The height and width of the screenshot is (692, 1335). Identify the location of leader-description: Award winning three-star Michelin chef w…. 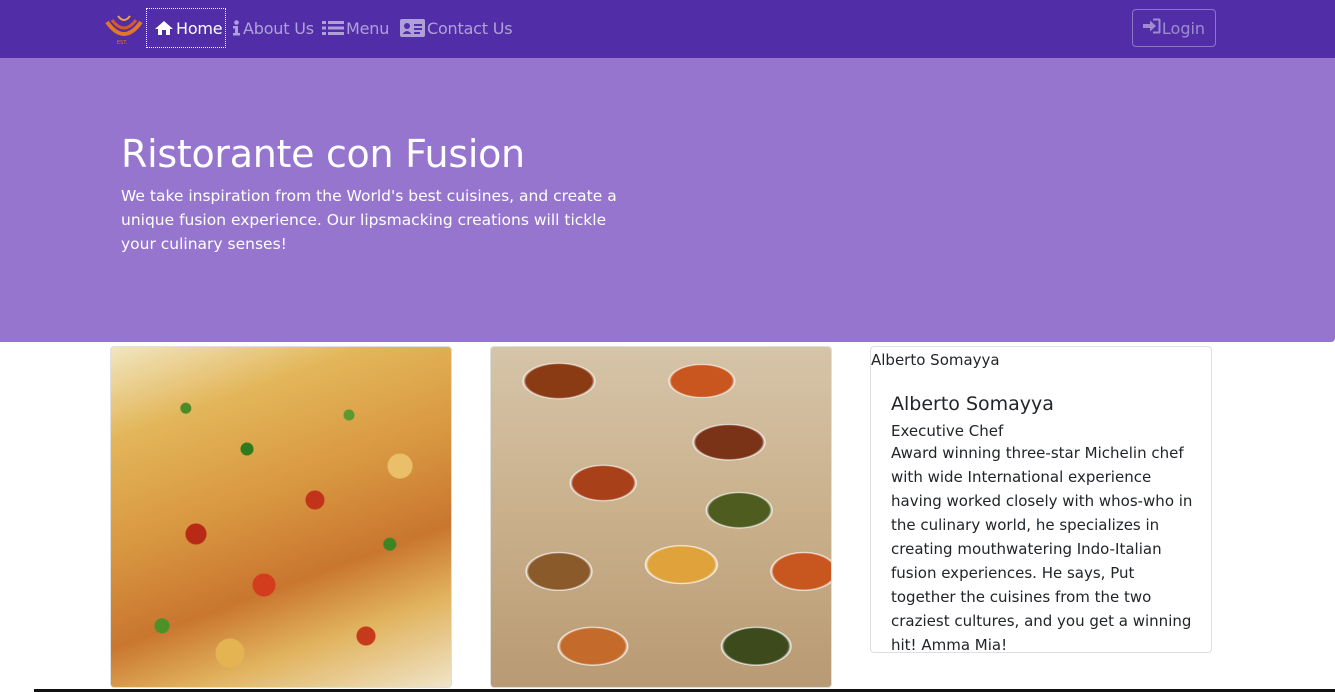
(1042, 549).